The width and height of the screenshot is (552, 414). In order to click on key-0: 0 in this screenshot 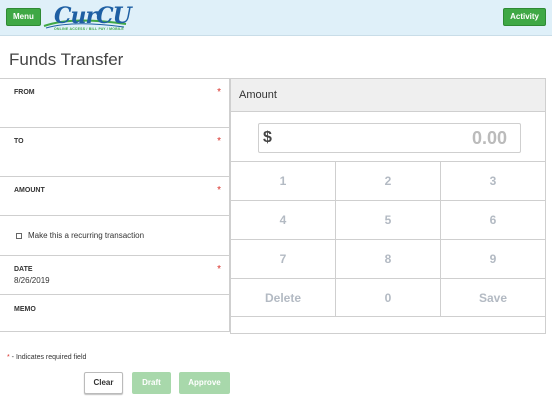, I will do `click(388, 297)`.